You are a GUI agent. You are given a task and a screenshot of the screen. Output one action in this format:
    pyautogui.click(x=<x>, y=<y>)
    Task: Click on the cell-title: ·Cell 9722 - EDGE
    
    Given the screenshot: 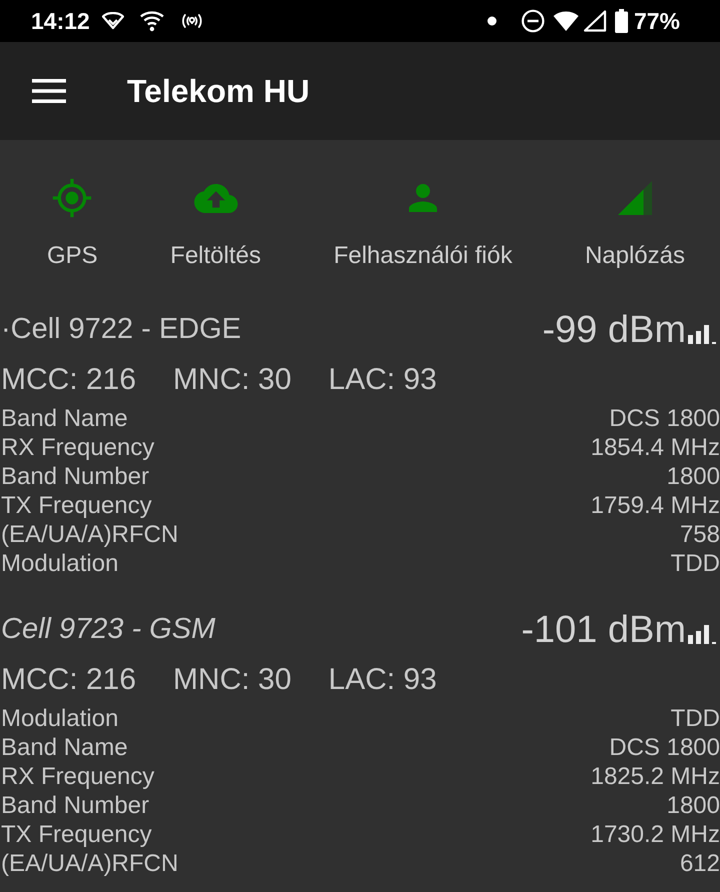 What is the action you would take?
    pyautogui.click(x=121, y=330)
    